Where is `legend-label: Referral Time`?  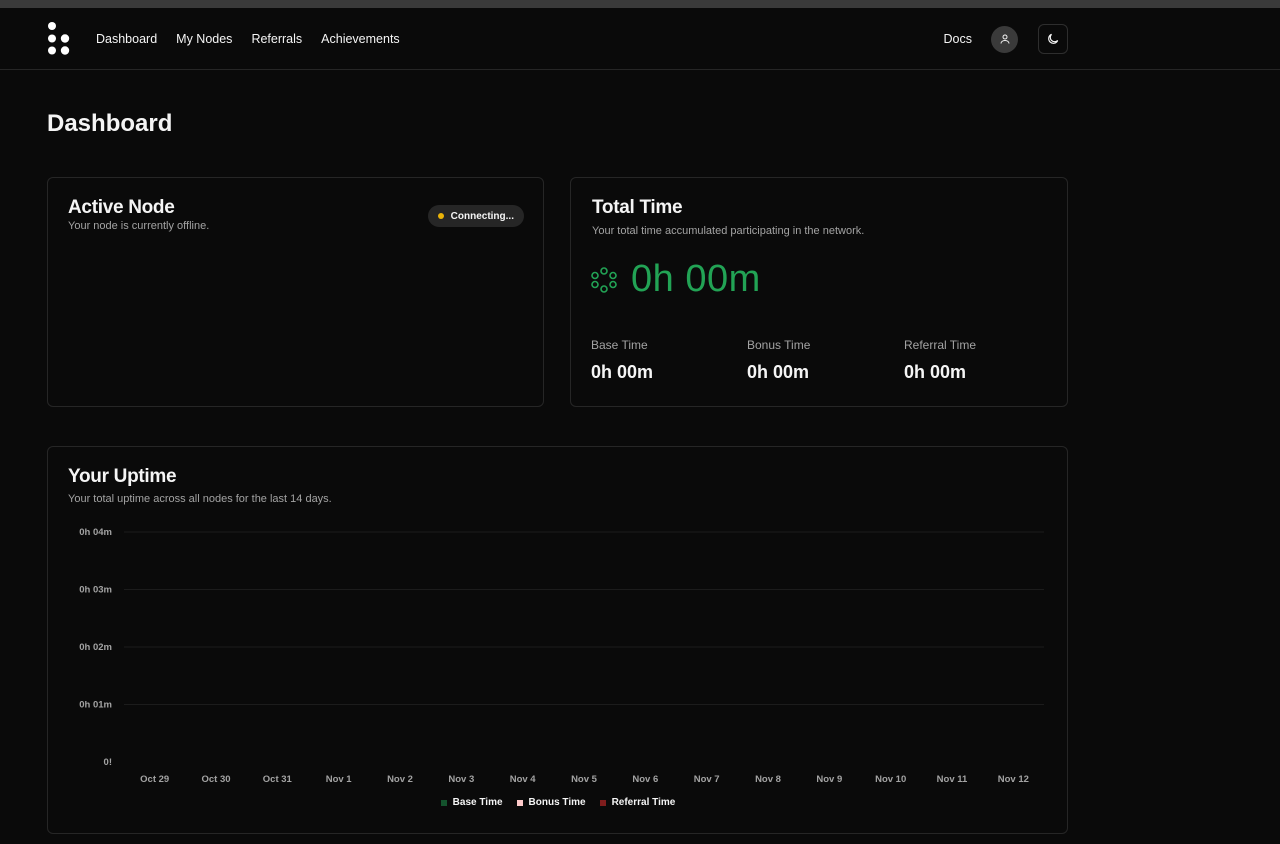 legend-label: Referral Time is located at coordinates (643, 802).